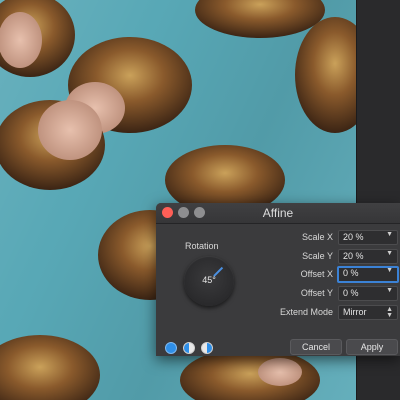 The height and width of the screenshot is (400, 400). Describe the element at coordinates (316, 347) in the screenshot. I see `cancel-button: Cancel` at that location.